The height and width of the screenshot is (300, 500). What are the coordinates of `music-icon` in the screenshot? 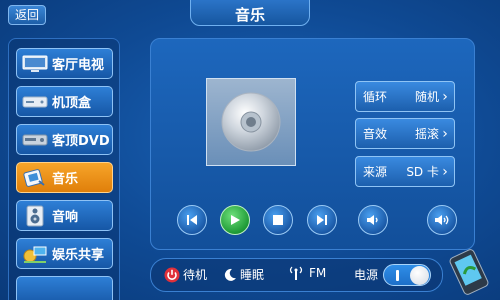 It's located at (35, 178).